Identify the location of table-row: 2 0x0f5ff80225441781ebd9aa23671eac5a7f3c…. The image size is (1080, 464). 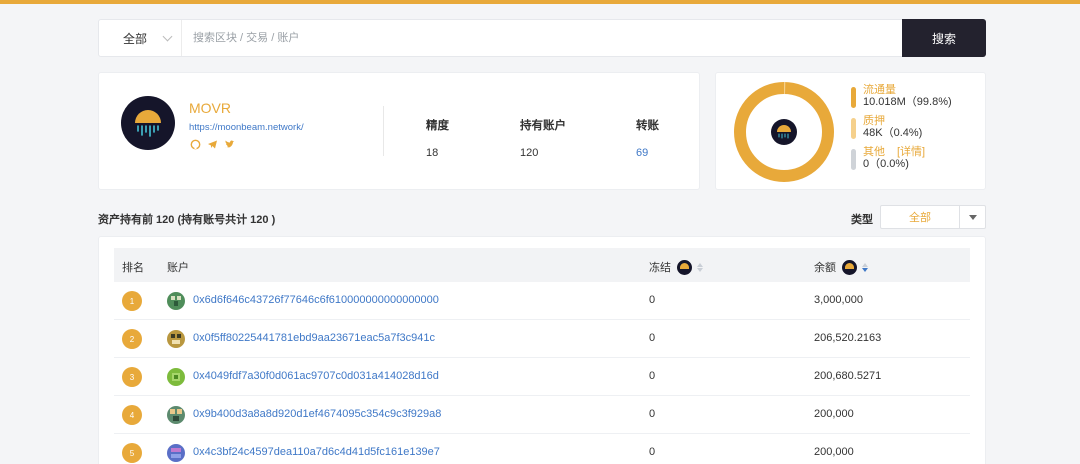
(542, 339).